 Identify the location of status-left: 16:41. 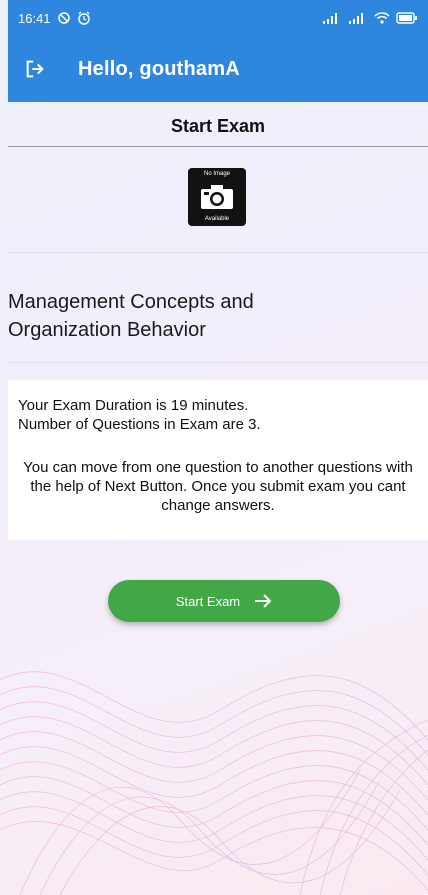
(54, 18).